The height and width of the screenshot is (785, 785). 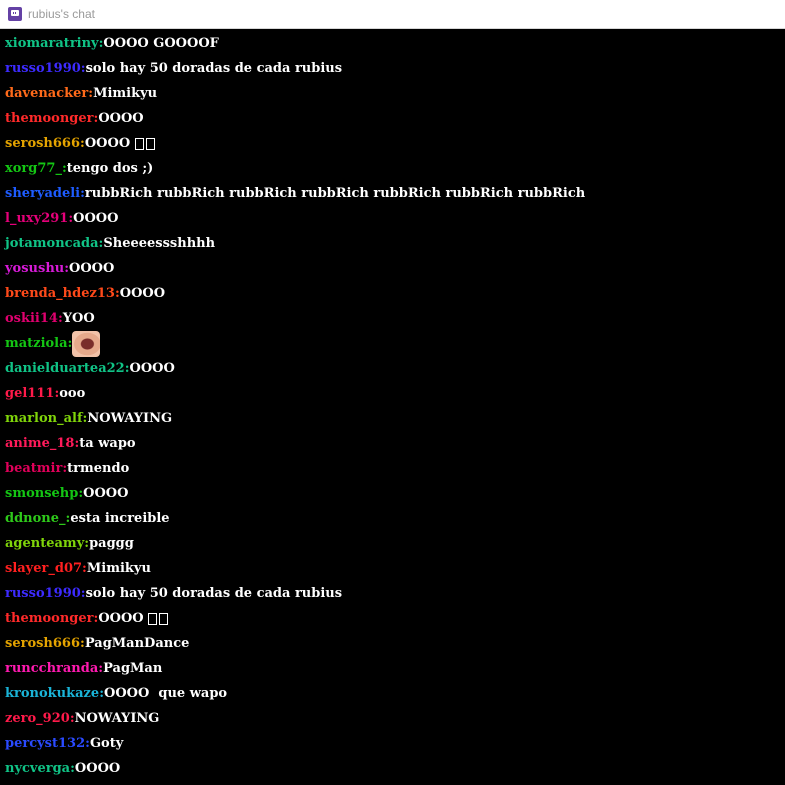 What do you see at coordinates (159, 243) in the screenshot?
I see `chat-text: Sheeeessshhhh` at bounding box center [159, 243].